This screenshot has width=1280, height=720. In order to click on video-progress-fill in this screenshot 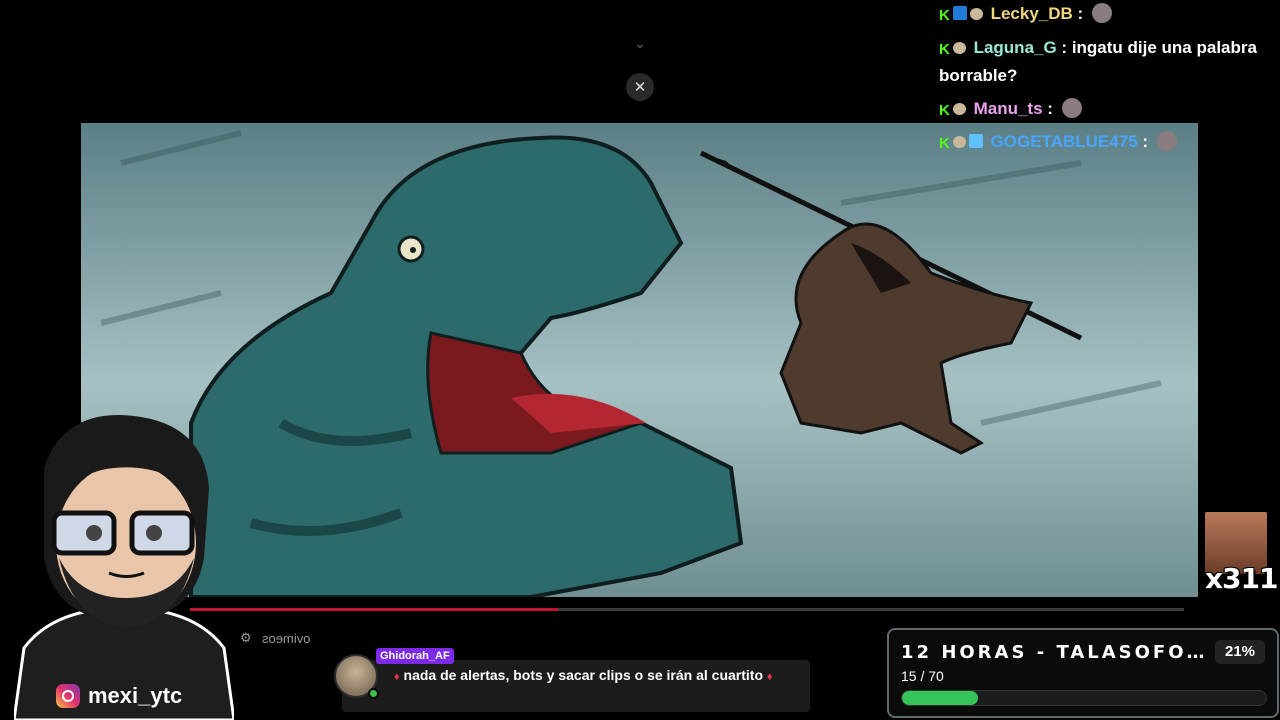, I will do `click(374, 609)`.